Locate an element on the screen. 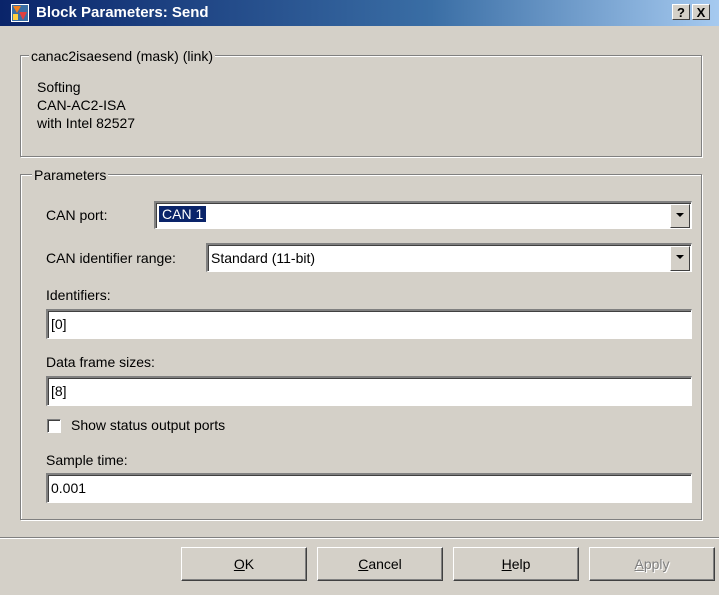 The image size is (719, 595). can-port-dropdown: CAN 1 is located at coordinates (423, 215).